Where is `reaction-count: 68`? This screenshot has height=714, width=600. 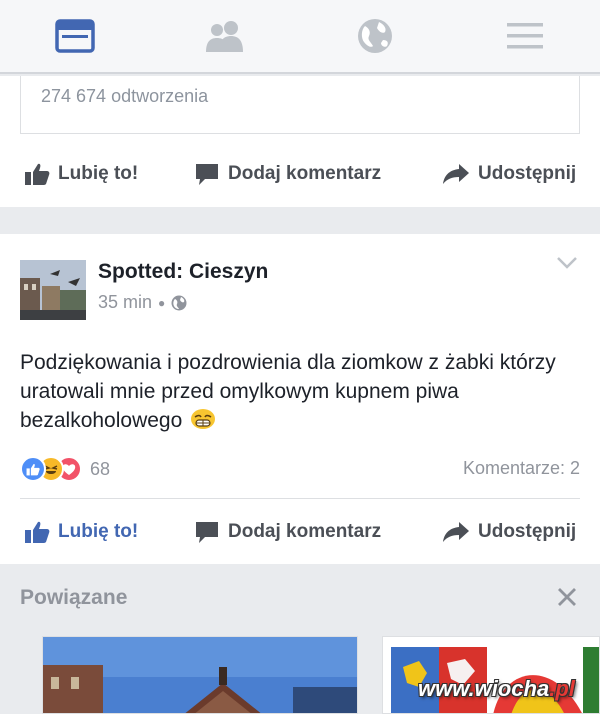 reaction-count: 68 is located at coordinates (100, 468).